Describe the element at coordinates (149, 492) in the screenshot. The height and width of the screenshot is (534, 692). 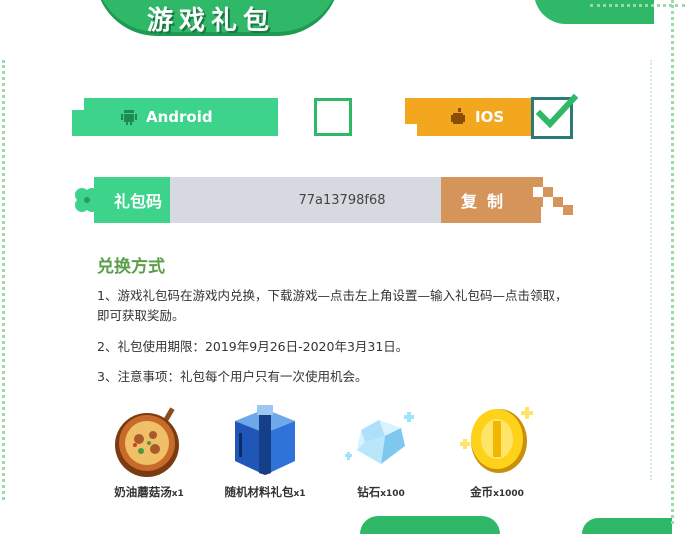
I see `reward-name: 奶油蘑菇汤x1` at that location.